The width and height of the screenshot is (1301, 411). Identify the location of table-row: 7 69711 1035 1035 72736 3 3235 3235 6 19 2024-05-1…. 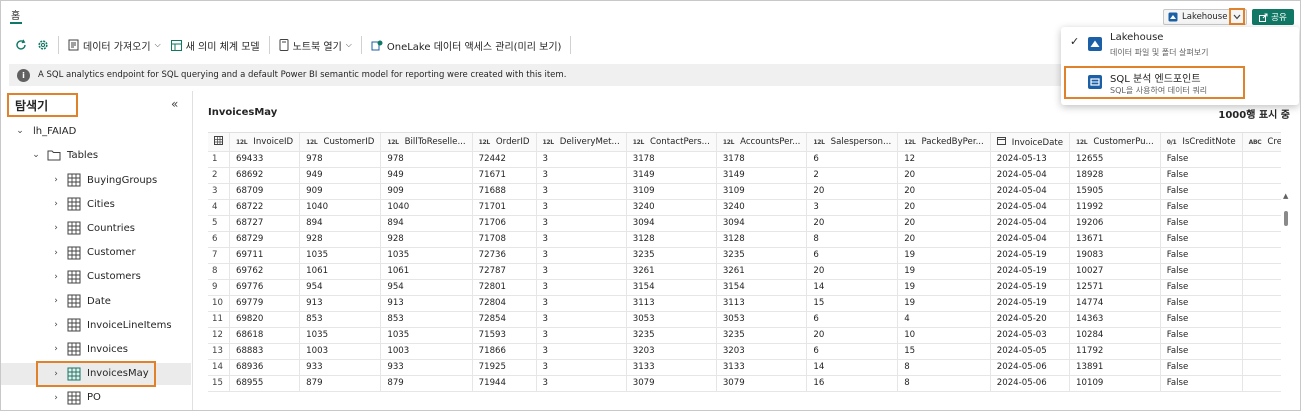
(744, 255).